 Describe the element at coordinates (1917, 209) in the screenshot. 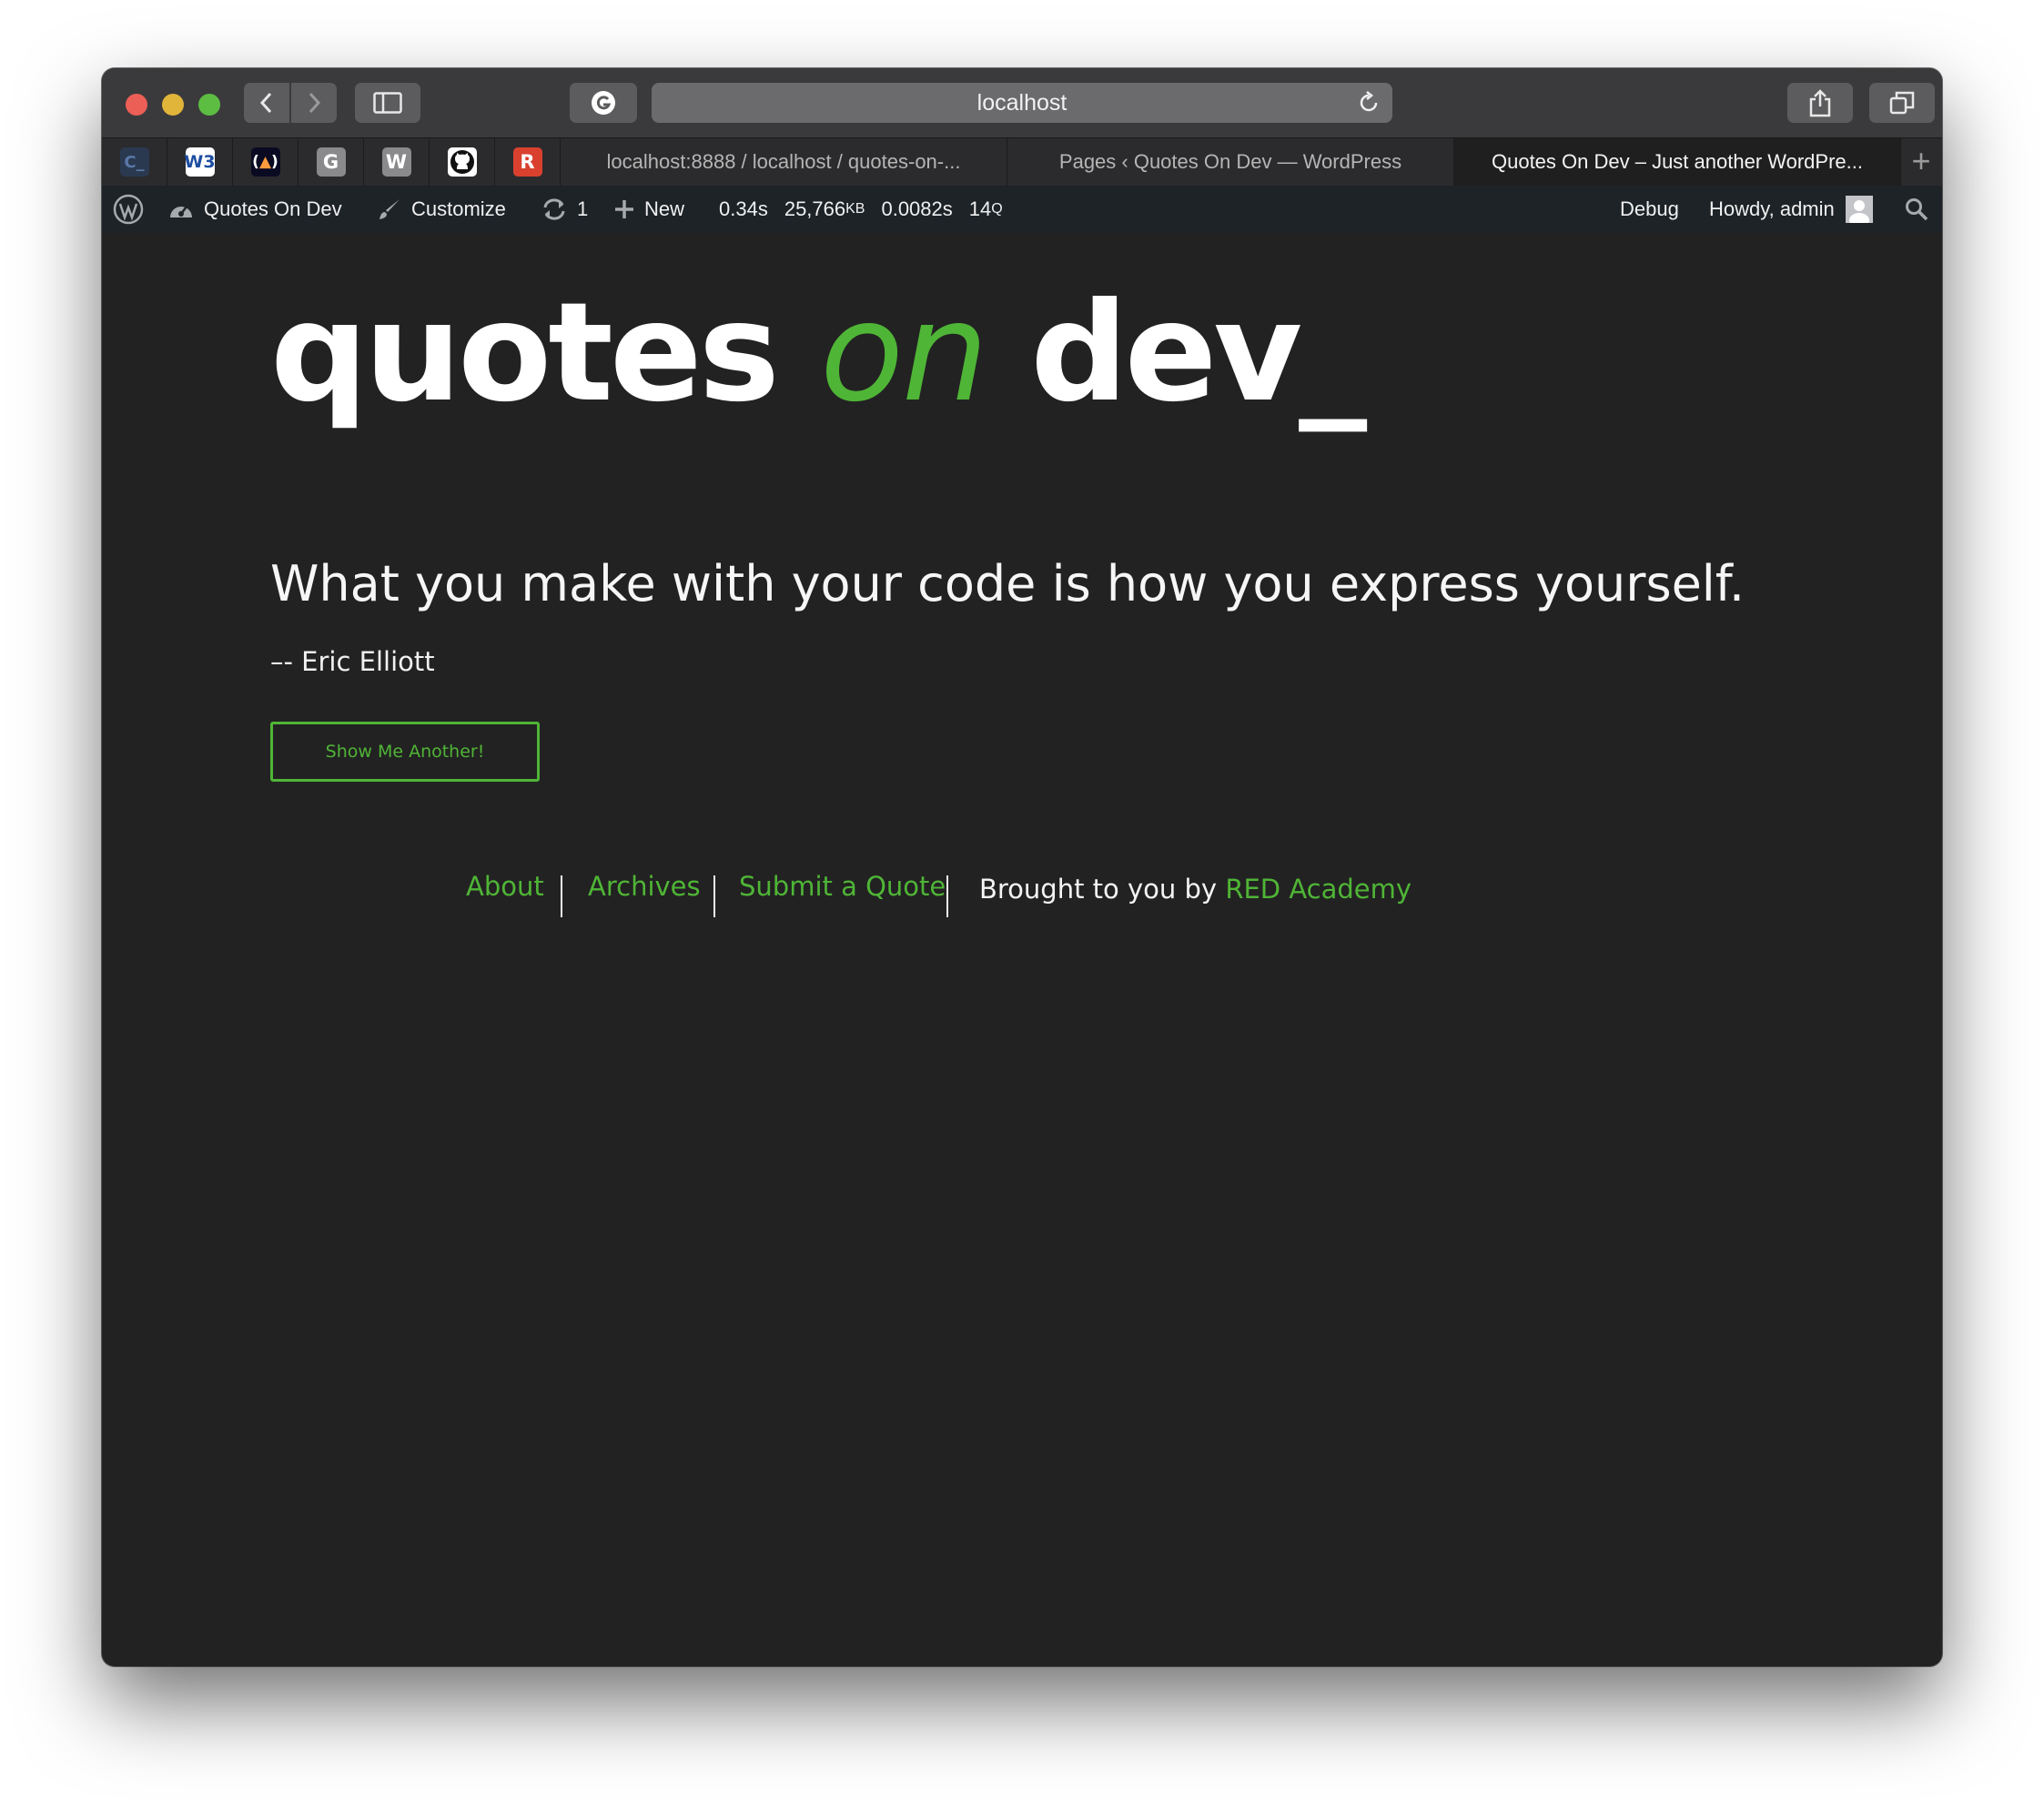

I see `search-icon` at that location.